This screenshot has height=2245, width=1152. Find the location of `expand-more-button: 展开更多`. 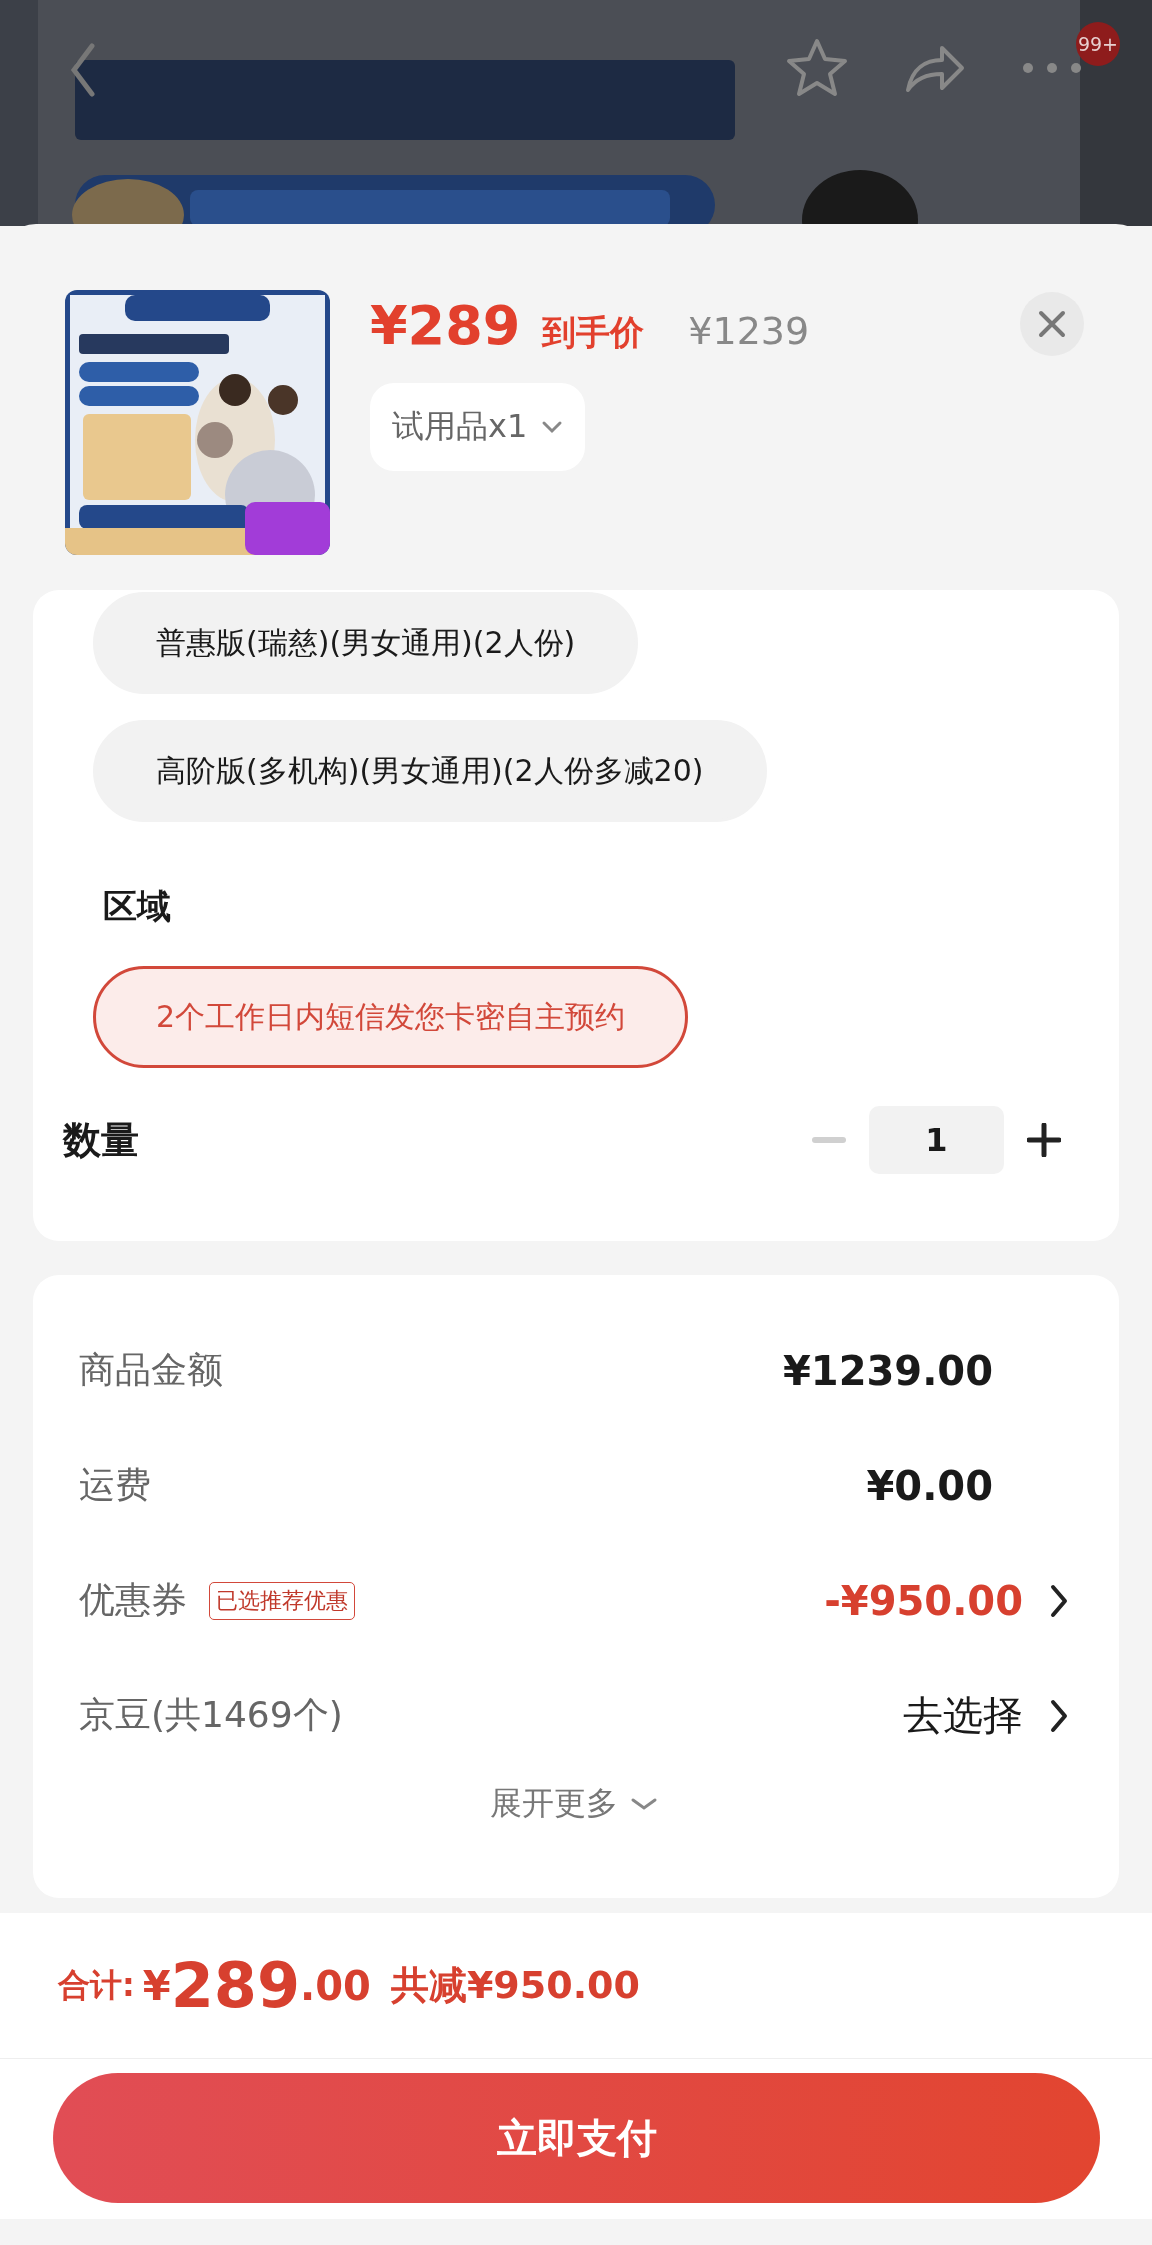

expand-more-button: 展开更多 is located at coordinates (574, 1804).